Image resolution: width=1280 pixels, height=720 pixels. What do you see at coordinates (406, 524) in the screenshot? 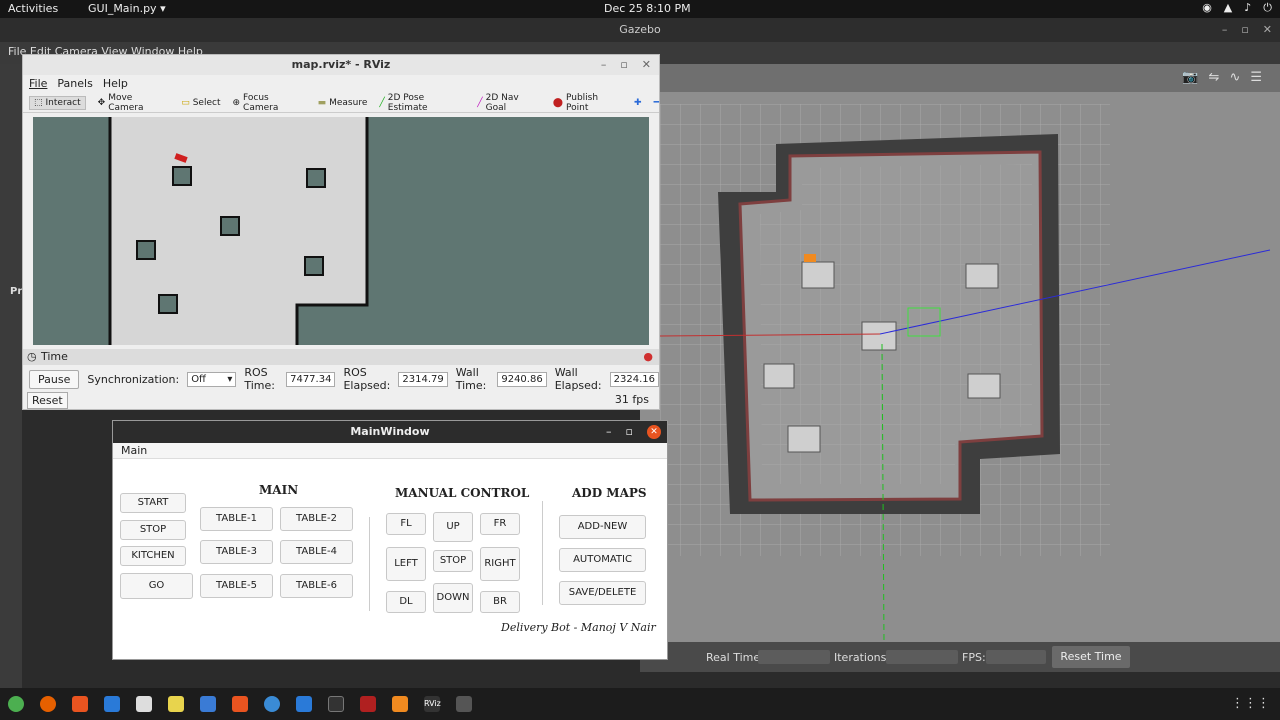
I see `fl-button: FL` at bounding box center [406, 524].